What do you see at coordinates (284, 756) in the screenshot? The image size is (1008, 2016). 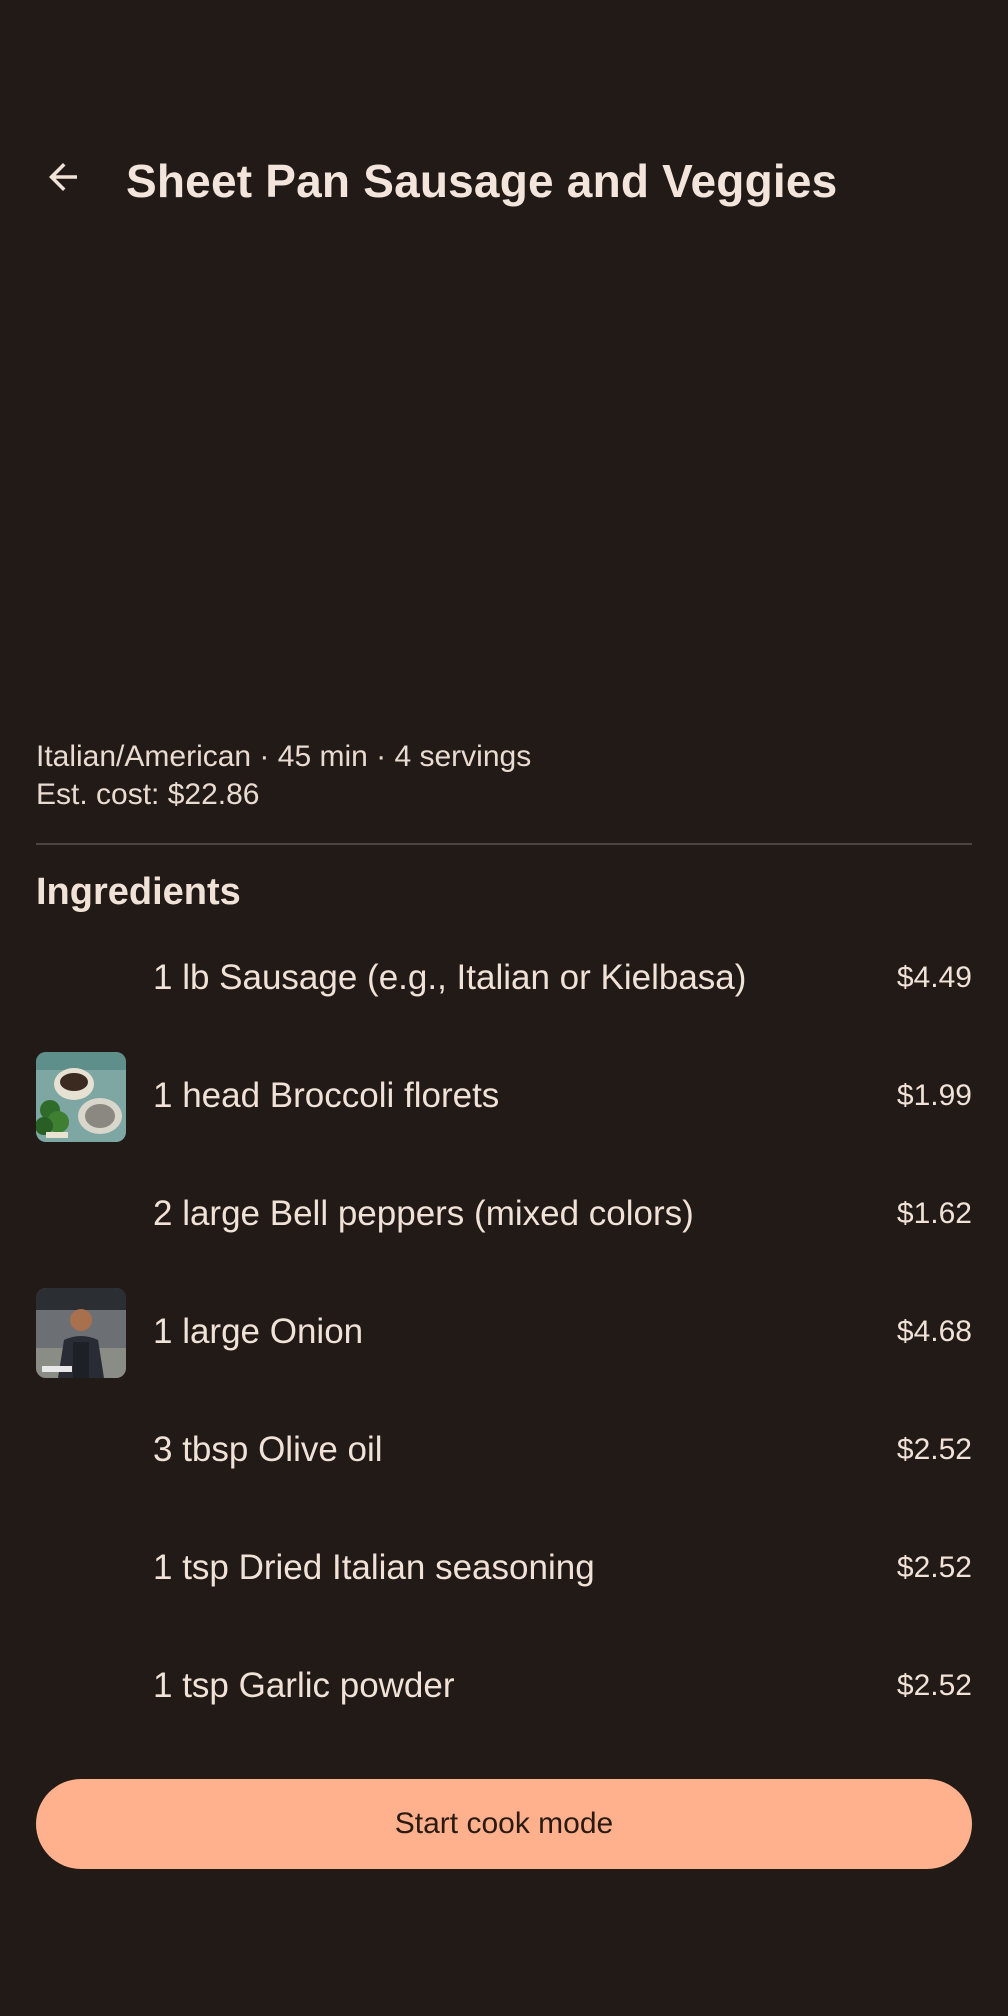 I see `recipe-details: Italian/American · 45 min · 4 servings` at bounding box center [284, 756].